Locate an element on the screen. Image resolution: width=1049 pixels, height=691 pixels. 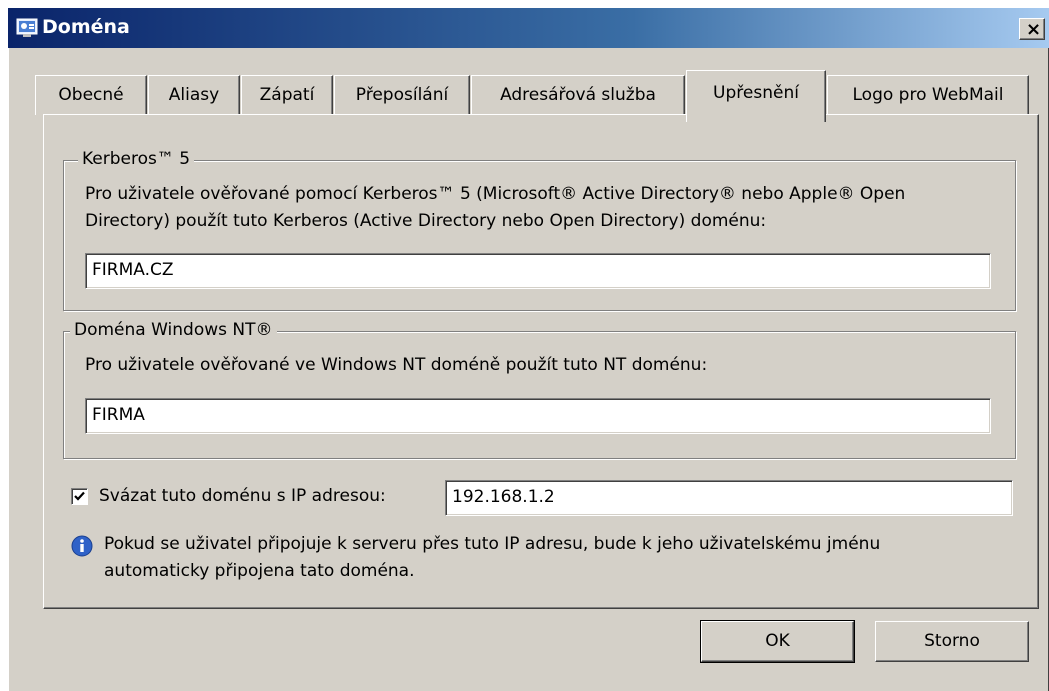
title-bar: Doména × is located at coordinates (528, 28).